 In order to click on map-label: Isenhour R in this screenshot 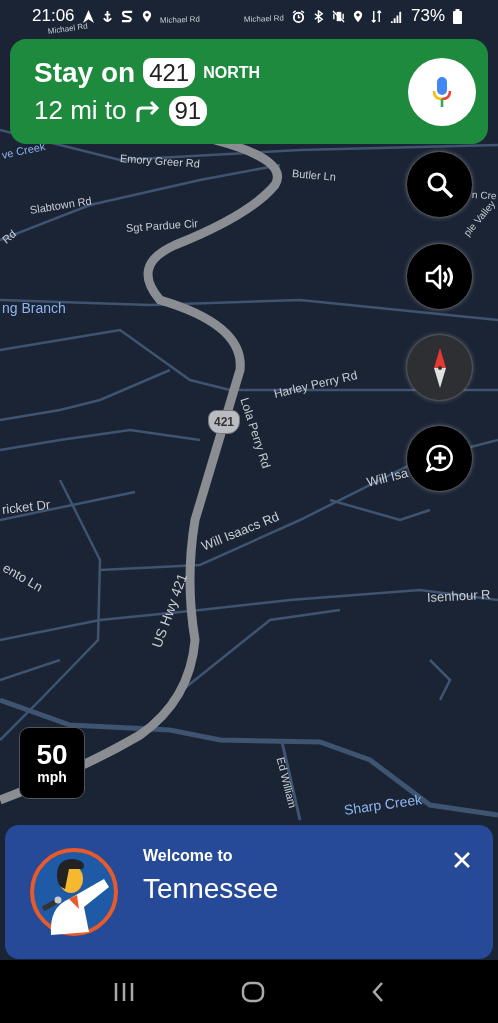, I will do `click(458, 595)`.